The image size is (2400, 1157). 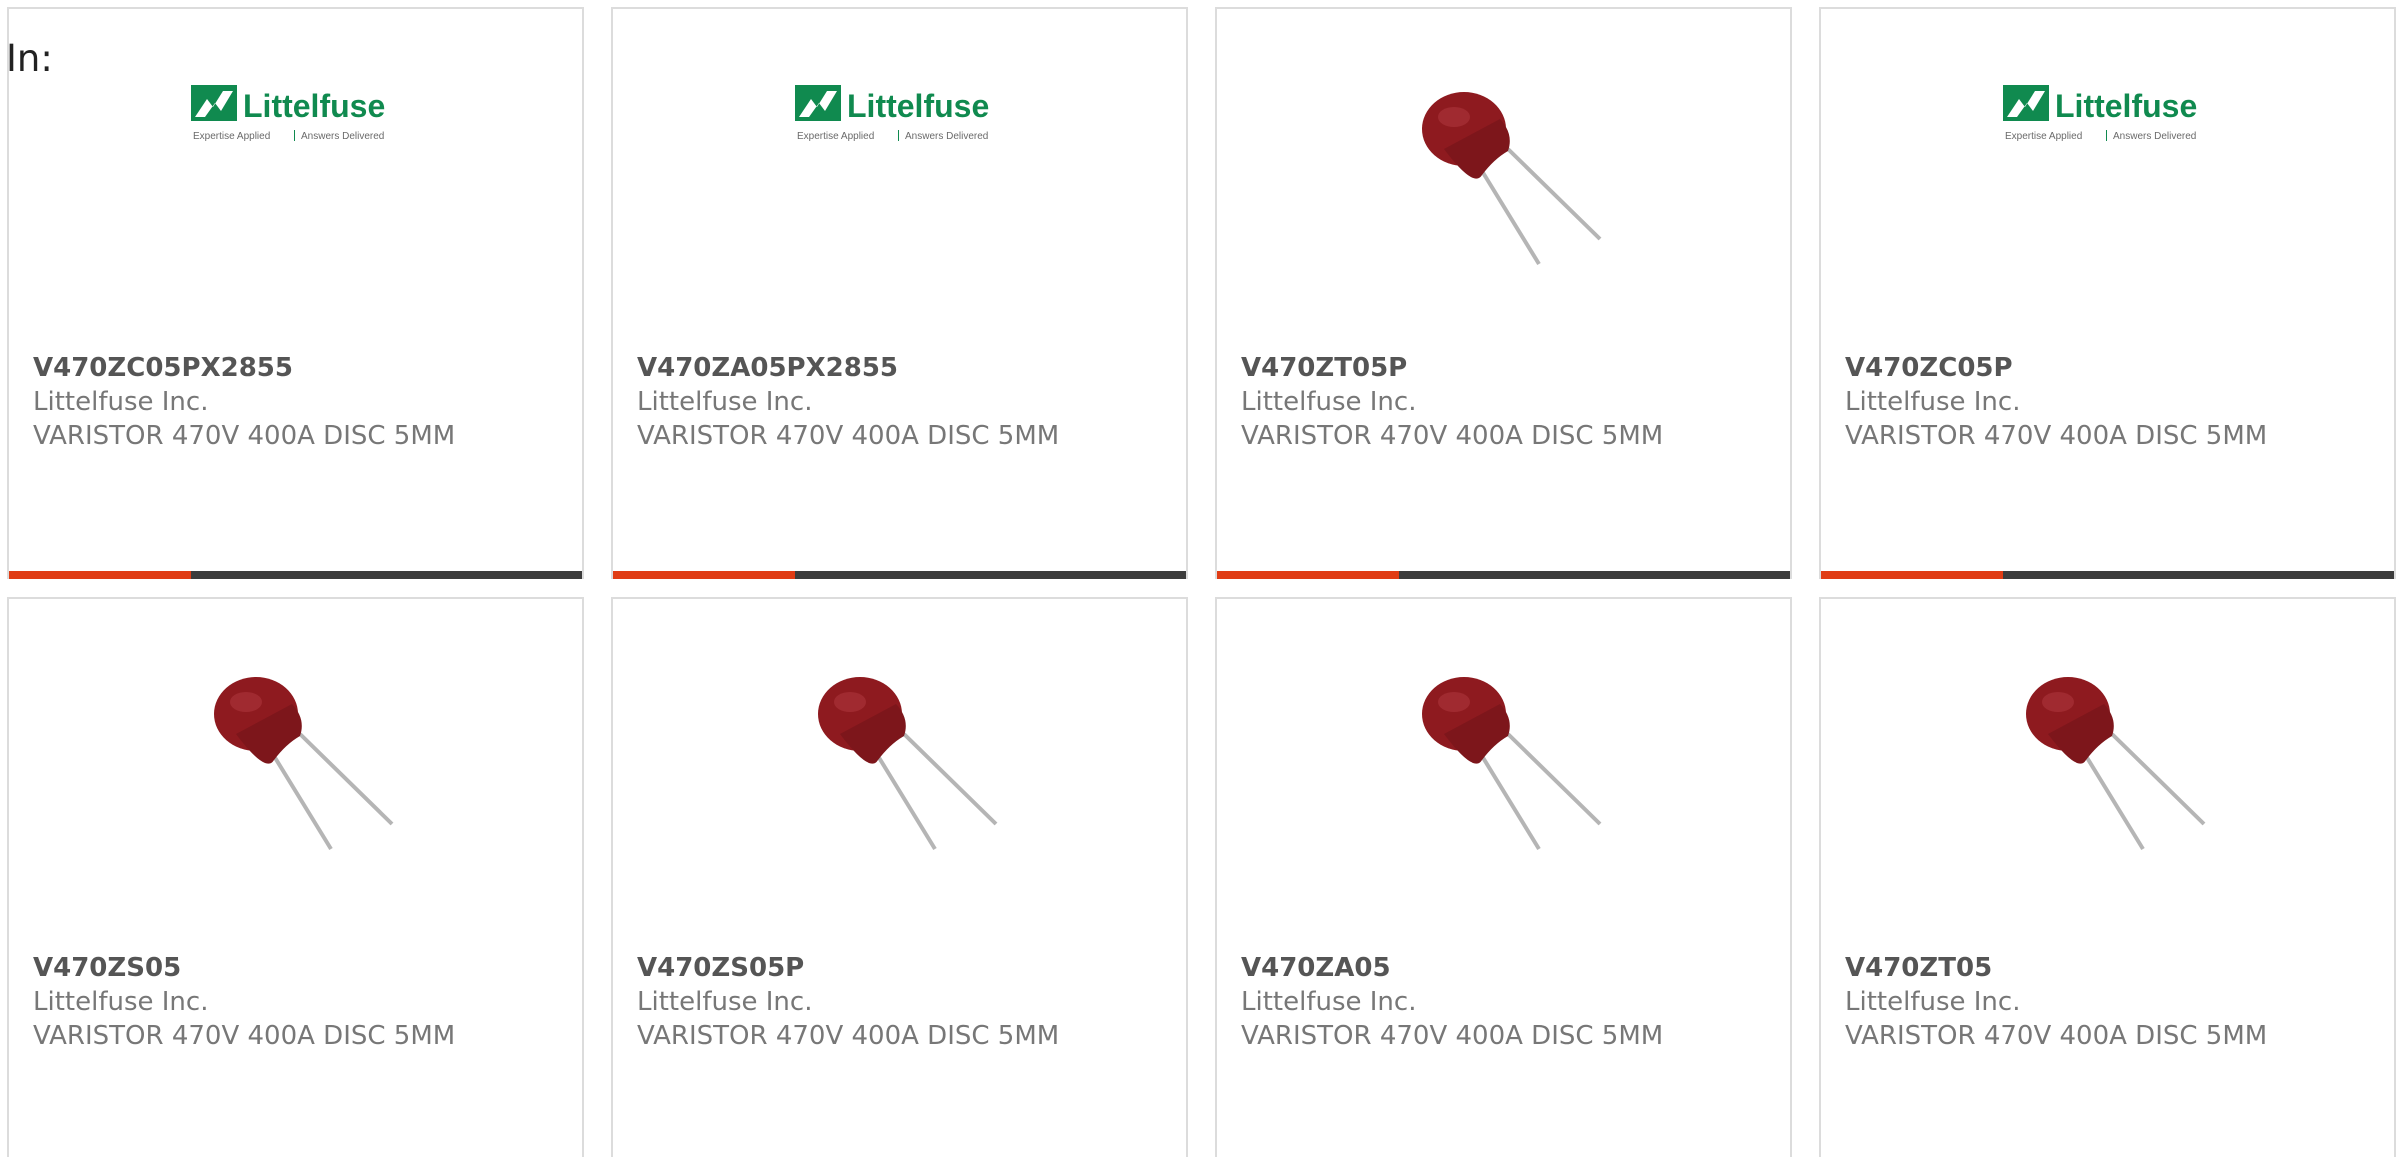 I want to click on part-number-link: V470ZT05P, so click(x=1510, y=368).